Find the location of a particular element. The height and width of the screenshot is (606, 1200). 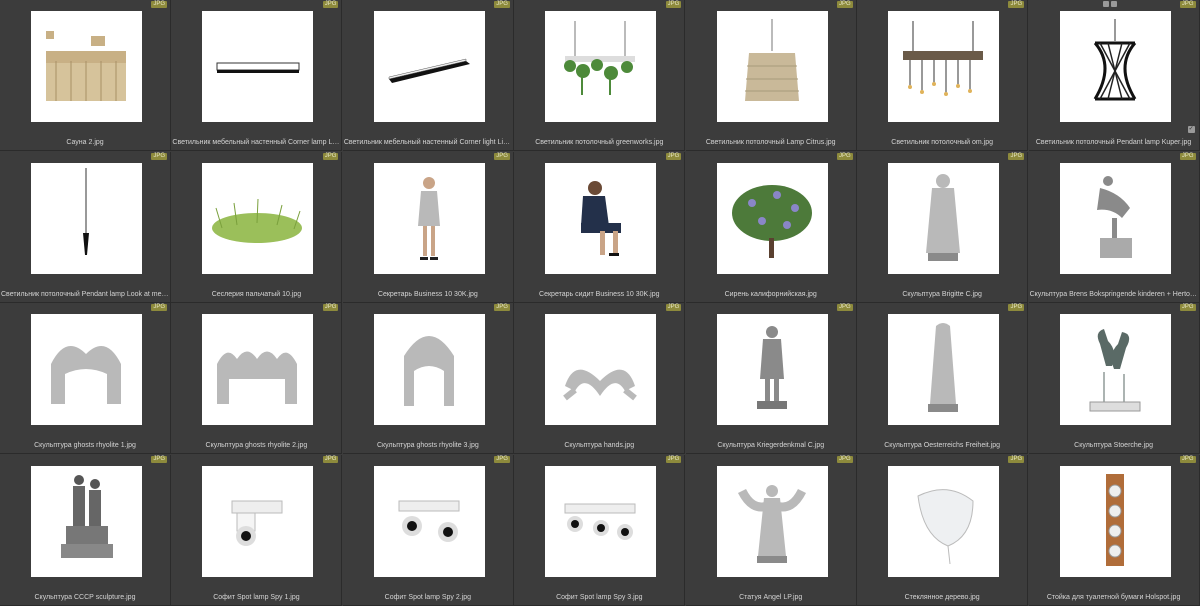

thumbnail-item: JPG Софит Spot lamp Spy 2.jpg is located at coordinates (428, 530).